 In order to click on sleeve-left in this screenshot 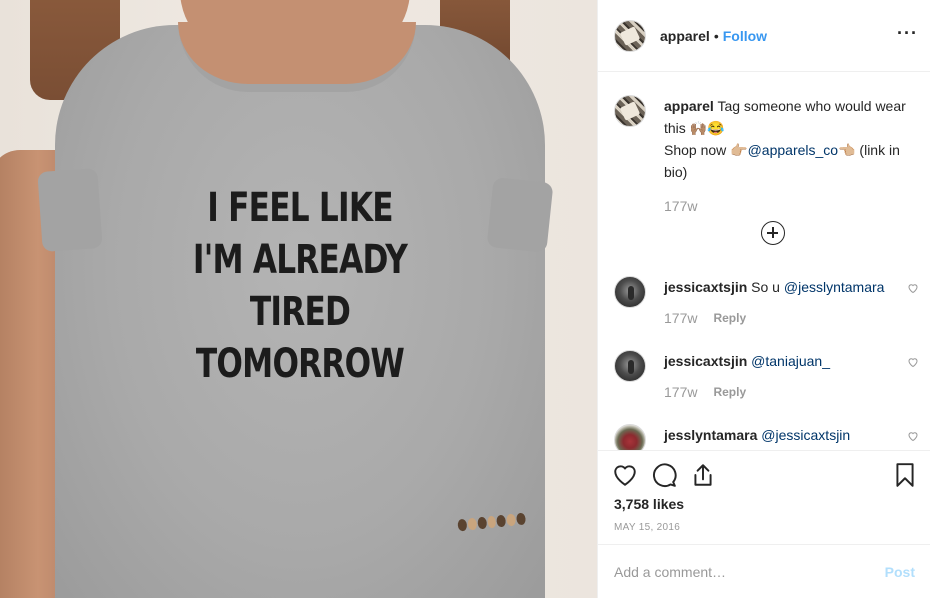, I will do `click(70, 210)`.